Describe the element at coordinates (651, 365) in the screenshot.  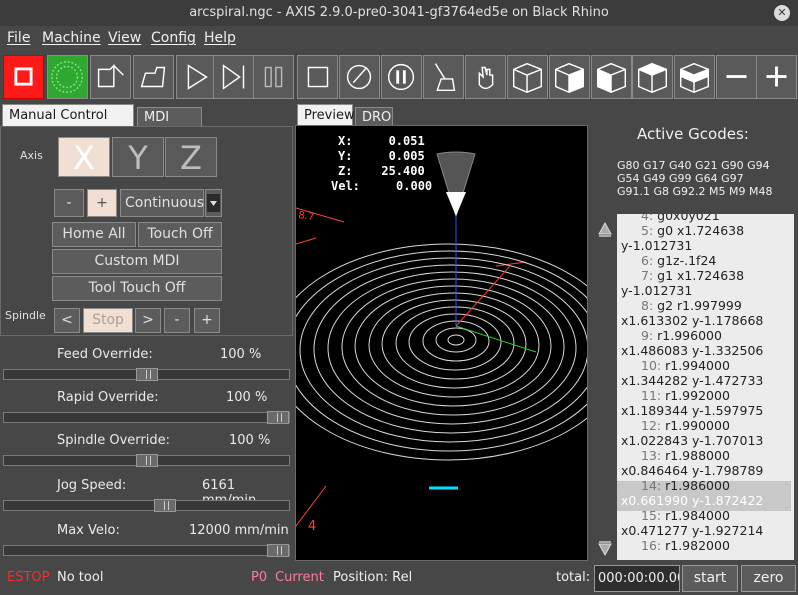
I see `line-number: 10:` at that location.